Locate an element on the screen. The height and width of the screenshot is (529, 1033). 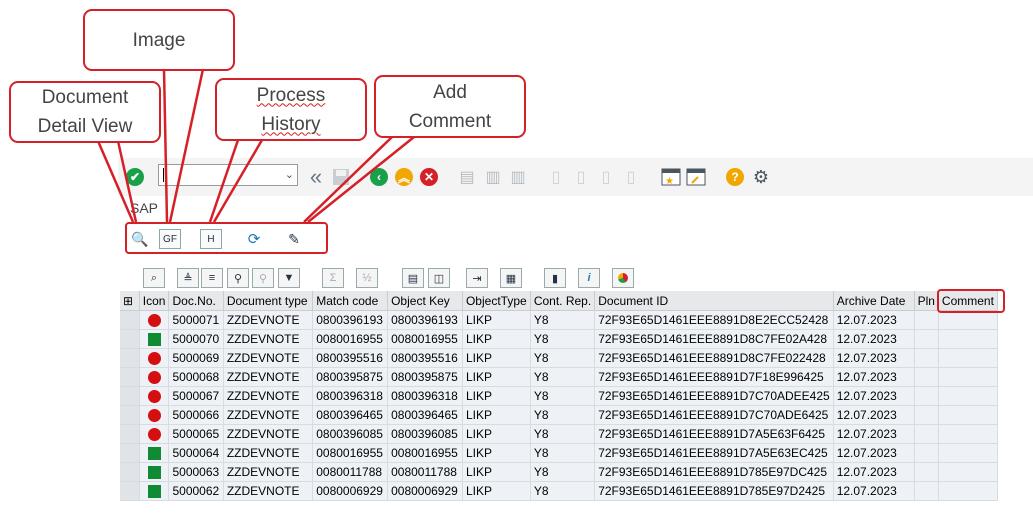
callout-text: Comment is located at coordinates (450, 121).